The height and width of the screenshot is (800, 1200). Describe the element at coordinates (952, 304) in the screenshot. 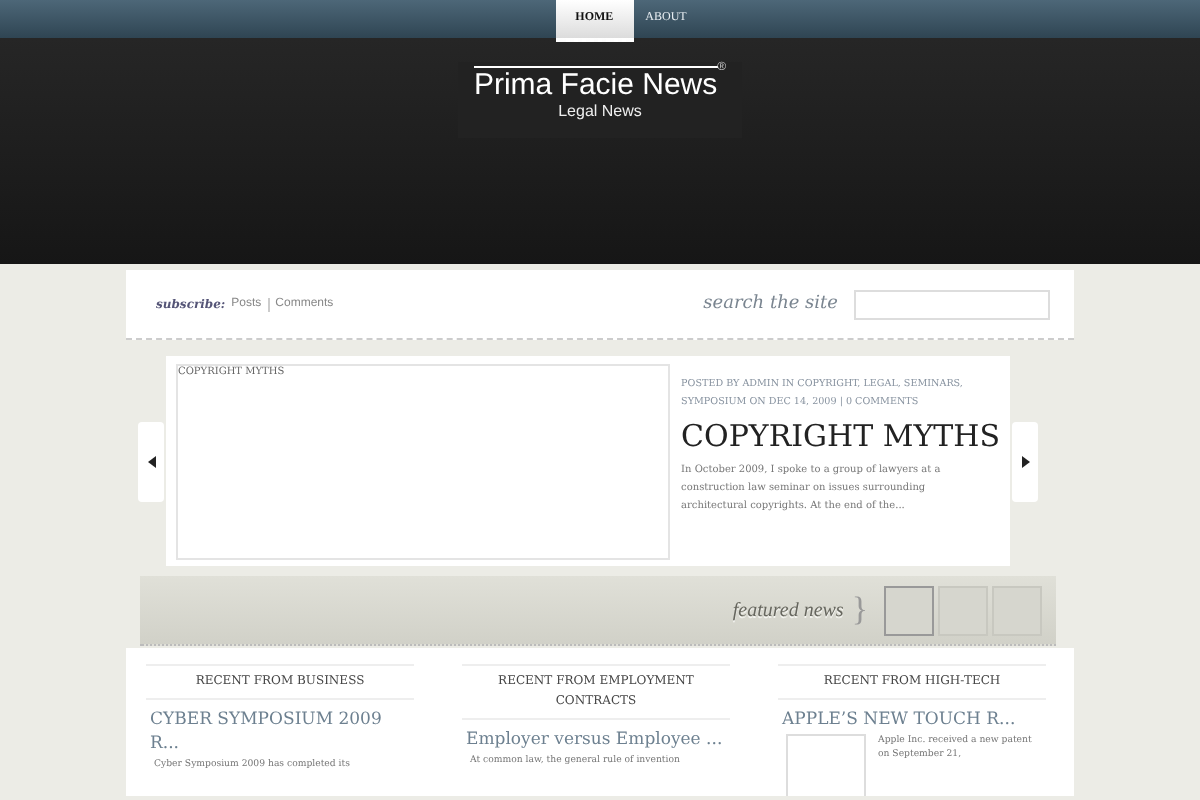

I see `search-field` at that location.